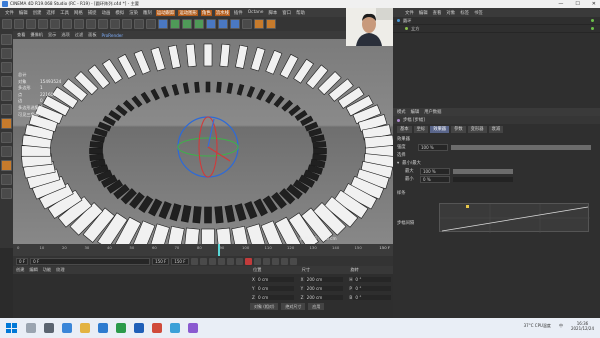 The width and height of the screenshot is (600, 338). I want to click on x-axis-icon, so click(79, 24).